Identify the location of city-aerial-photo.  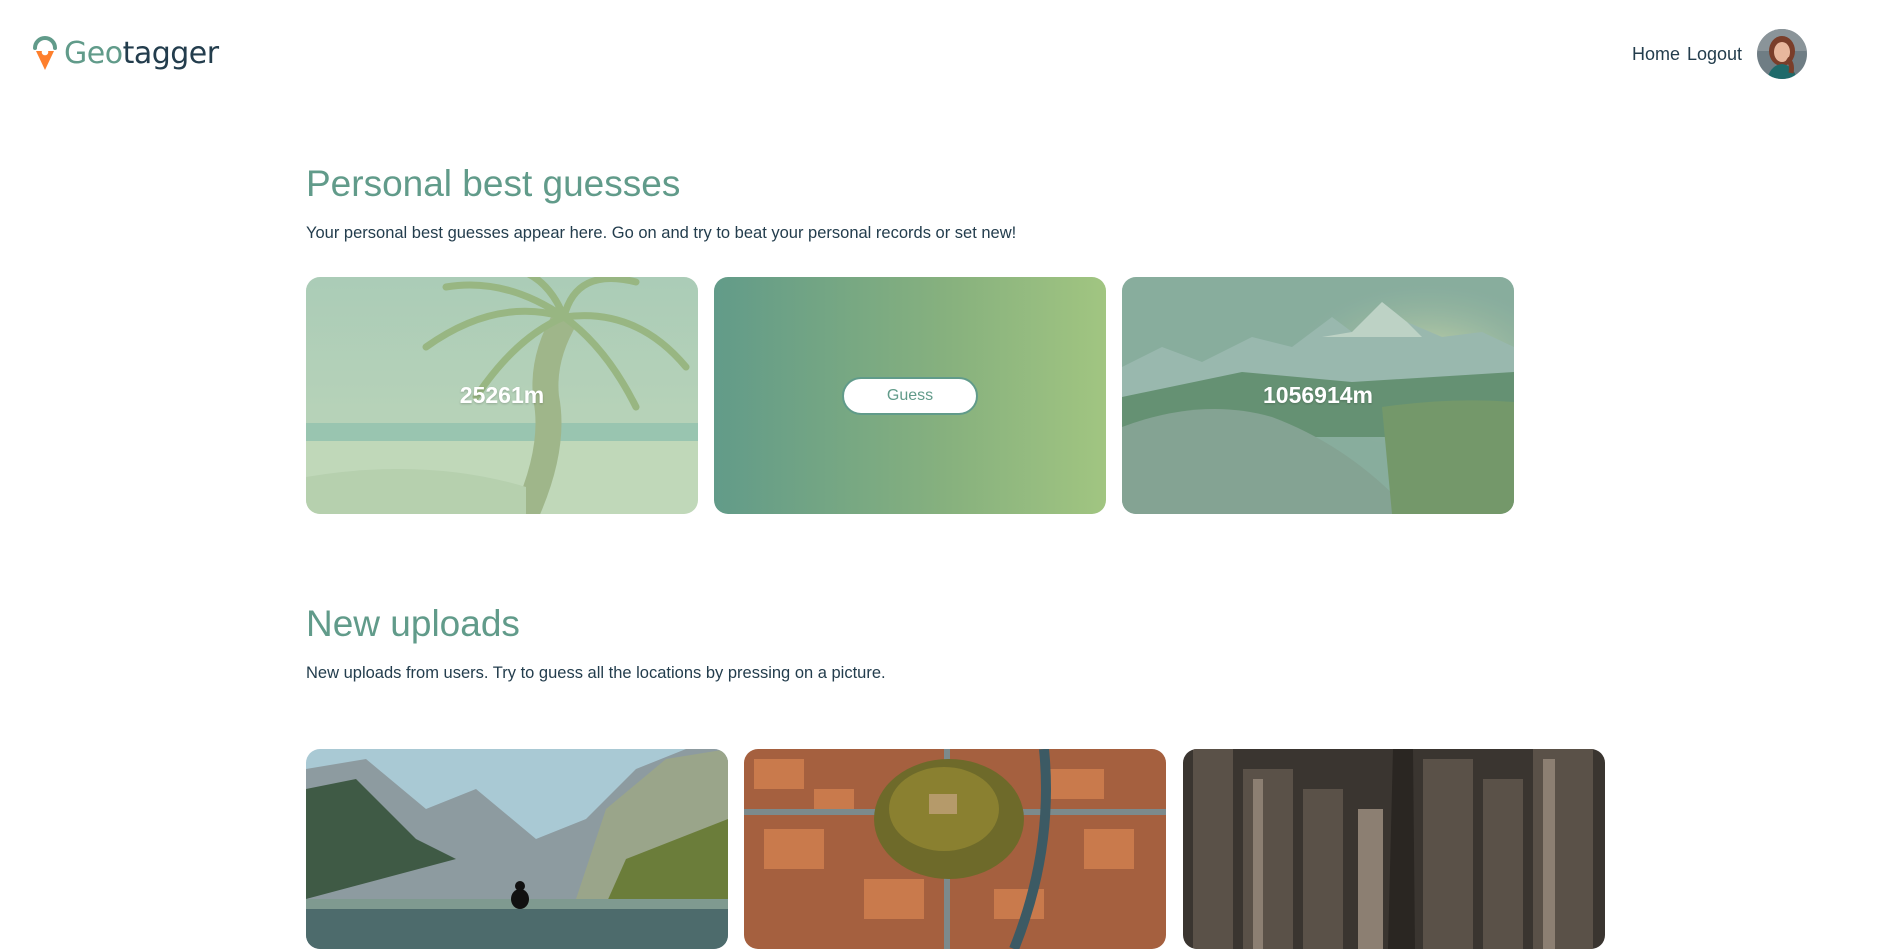
(955, 849).